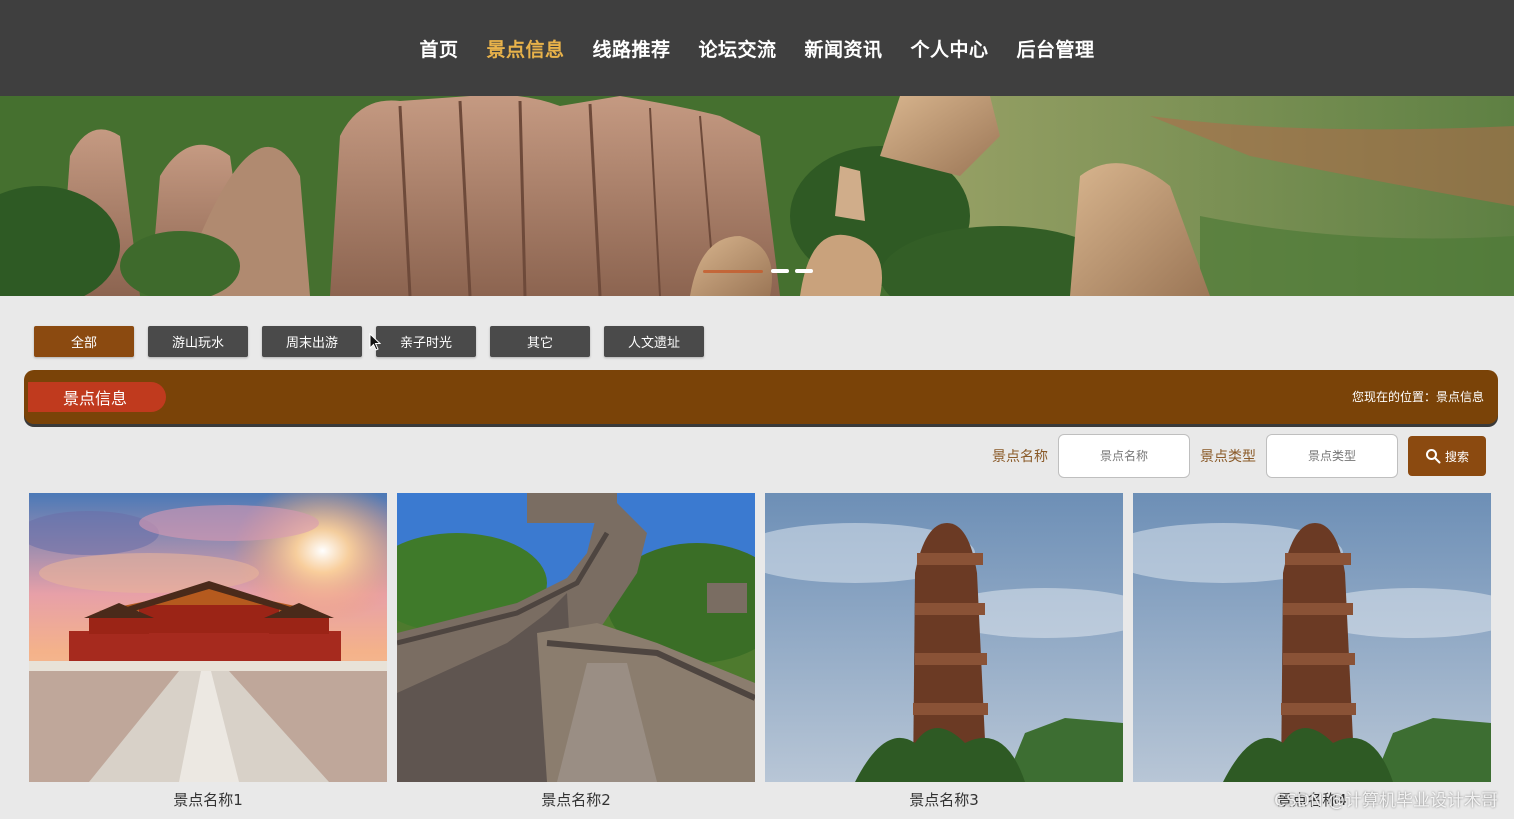  What do you see at coordinates (1124, 456) in the screenshot?
I see `name-search-input` at bounding box center [1124, 456].